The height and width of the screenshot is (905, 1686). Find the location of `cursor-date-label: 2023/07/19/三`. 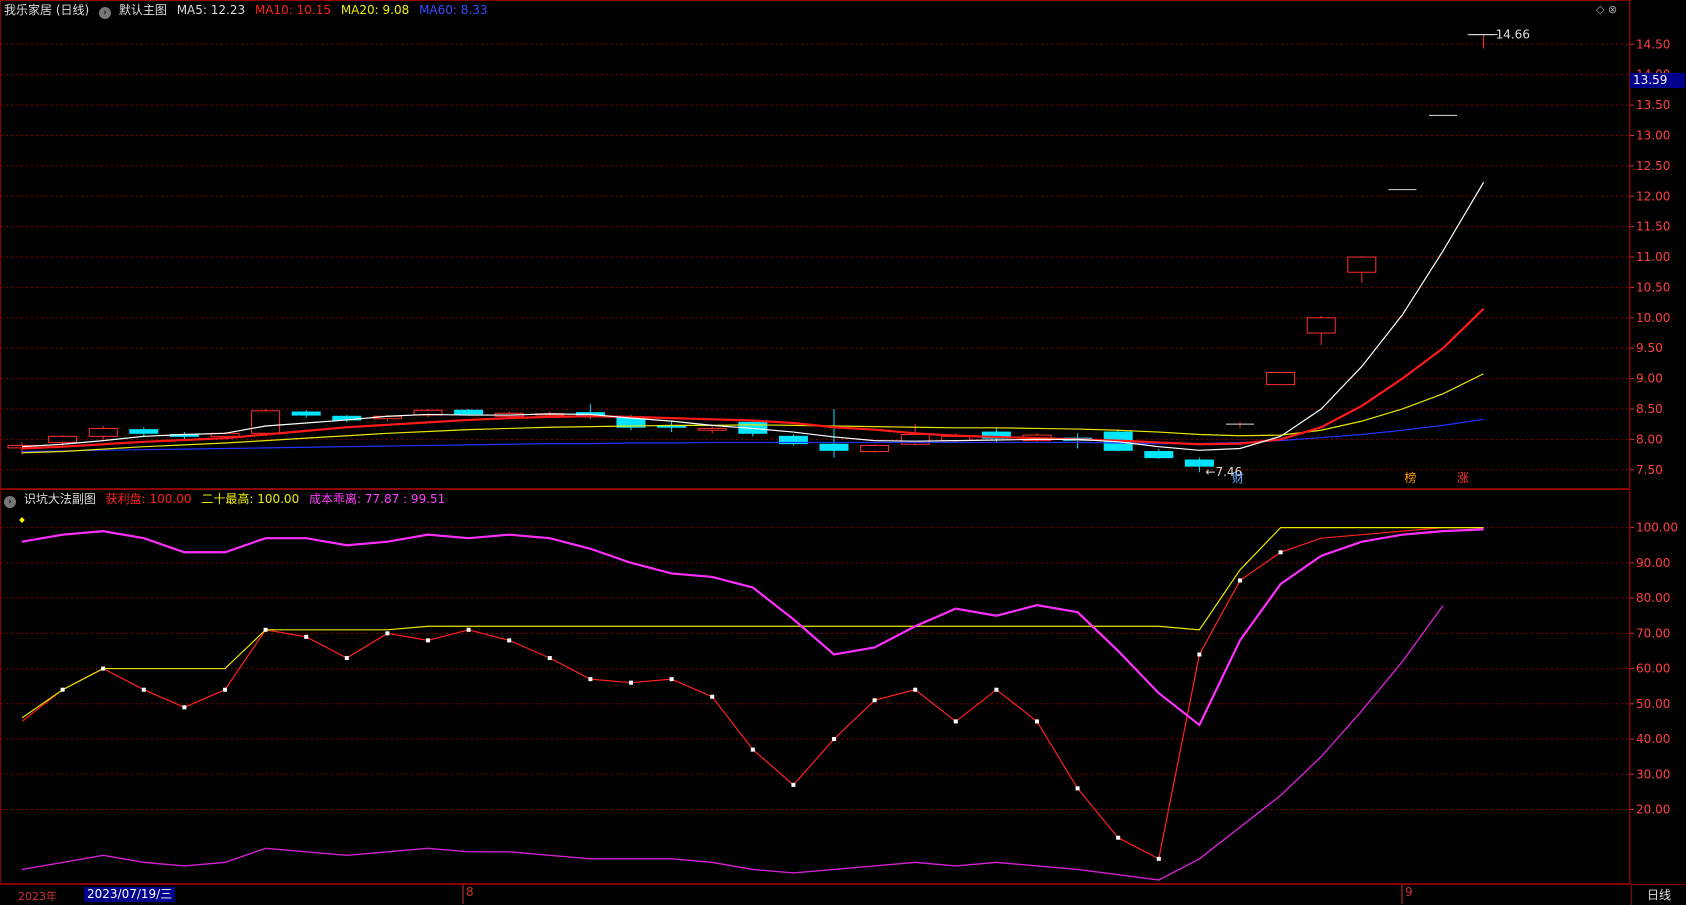

cursor-date-label: 2023/07/19/三 is located at coordinates (130, 894).